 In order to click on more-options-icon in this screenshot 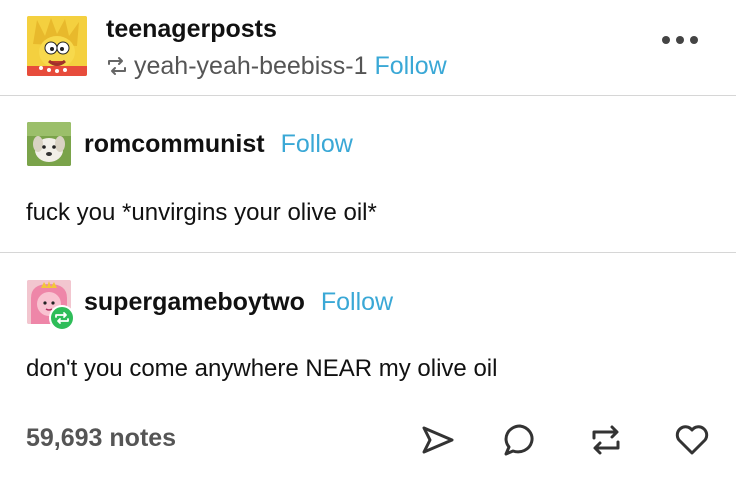, I will do `click(680, 40)`.